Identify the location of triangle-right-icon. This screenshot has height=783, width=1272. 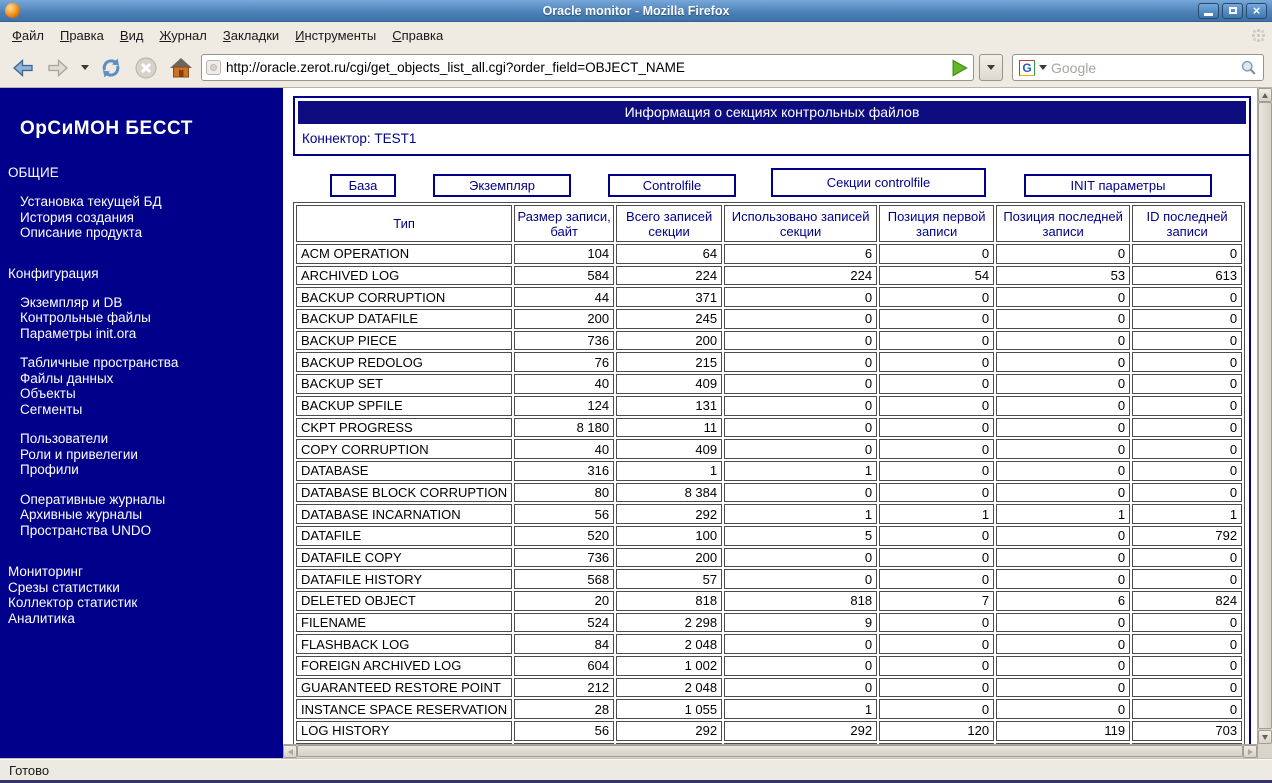
(1250, 751).